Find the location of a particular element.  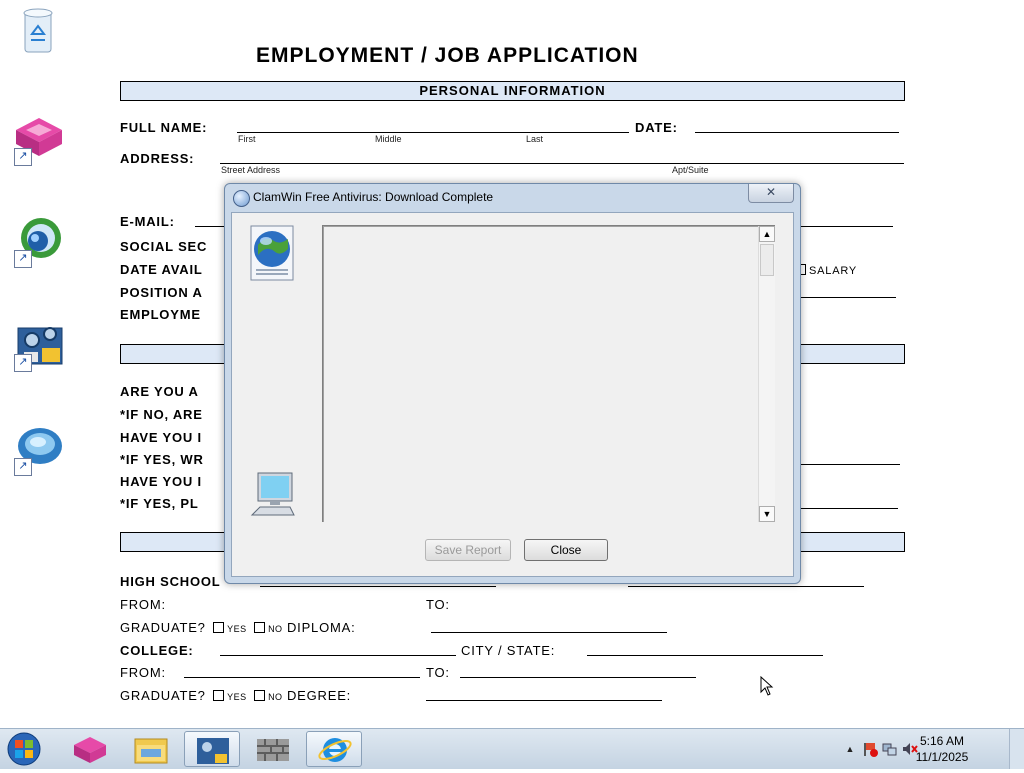

computer-icon is located at coordinates (273, 495).